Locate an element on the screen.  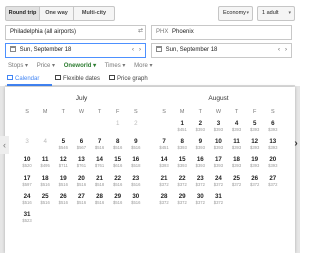
day-cell: 7 $516 is located at coordinates (100, 147).